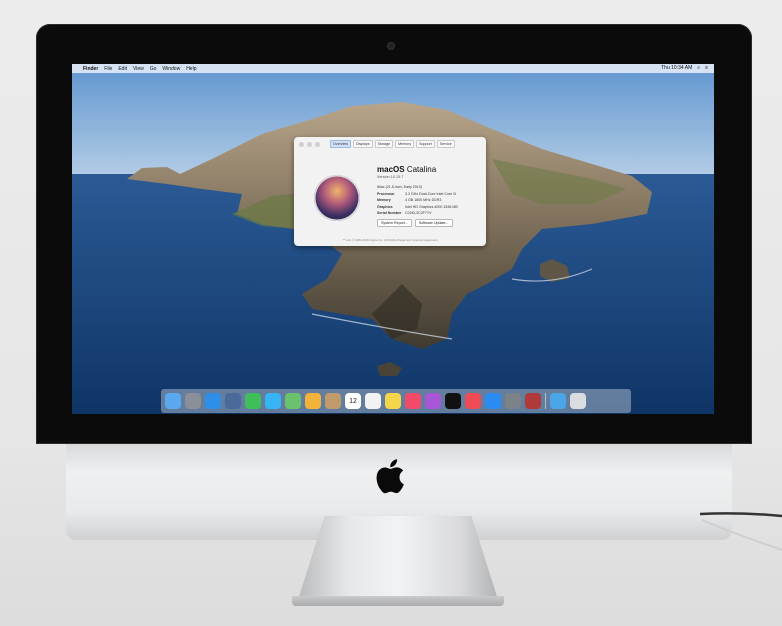 This screenshot has height=626, width=782. I want to click on clock: Thu 10:34 AM, so click(676, 68).